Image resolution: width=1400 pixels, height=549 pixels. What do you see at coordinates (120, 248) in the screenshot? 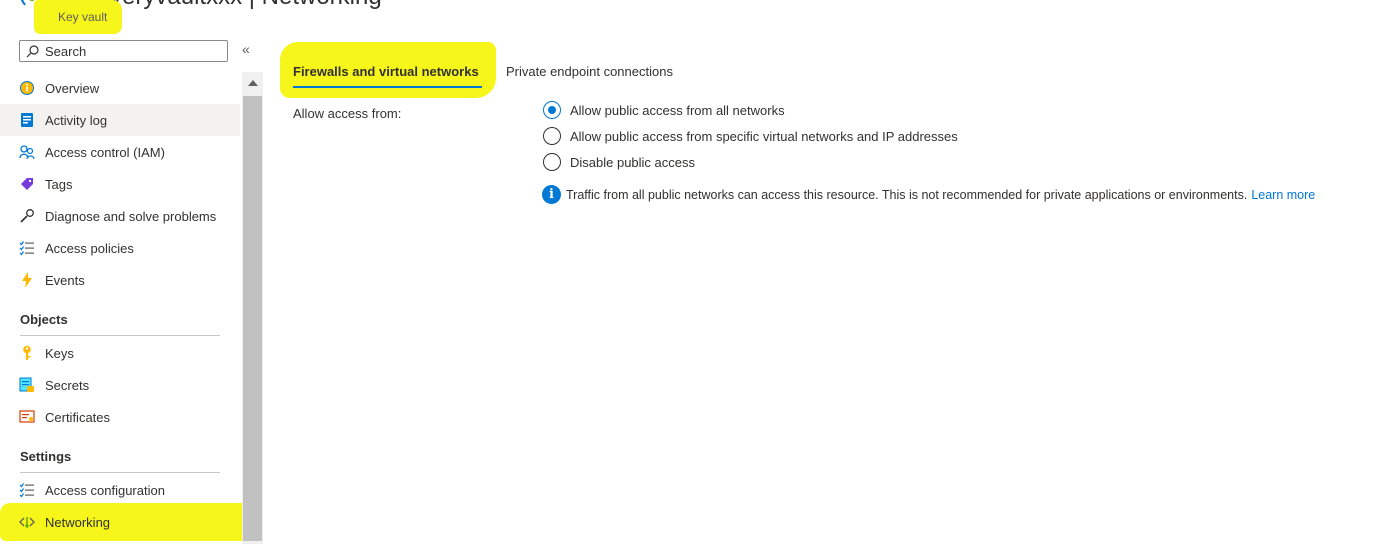
I see `sidebar-item-access-policies: Access policies` at bounding box center [120, 248].